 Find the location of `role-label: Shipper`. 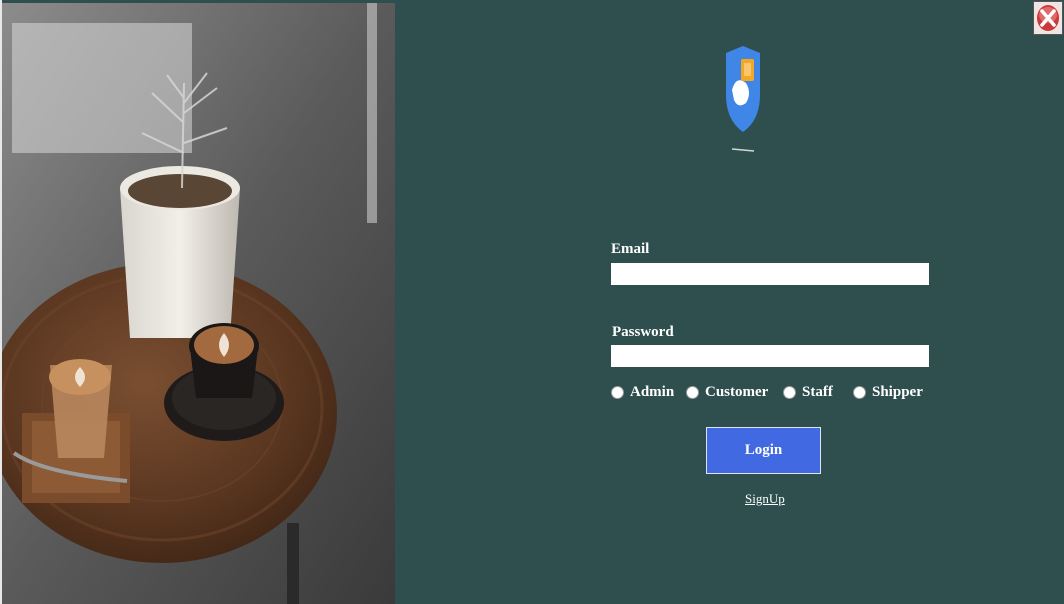

role-label: Shipper is located at coordinates (897, 392).